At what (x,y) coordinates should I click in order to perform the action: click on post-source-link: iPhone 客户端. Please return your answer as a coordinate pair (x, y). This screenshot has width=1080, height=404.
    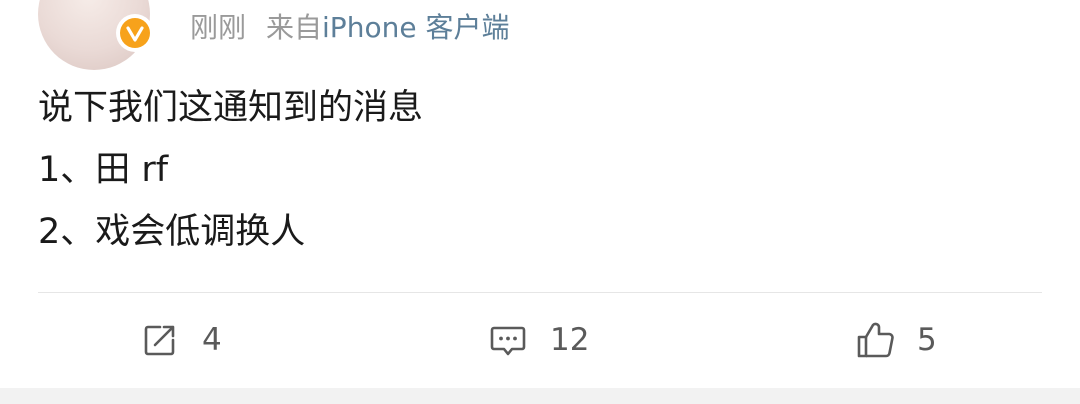
    Looking at the image, I should click on (415, 27).